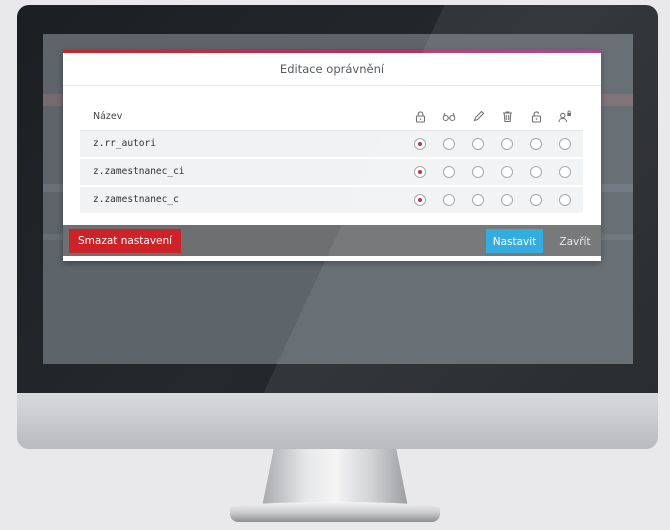  I want to click on delete-settings-button: Smazat nastavení, so click(125, 241).